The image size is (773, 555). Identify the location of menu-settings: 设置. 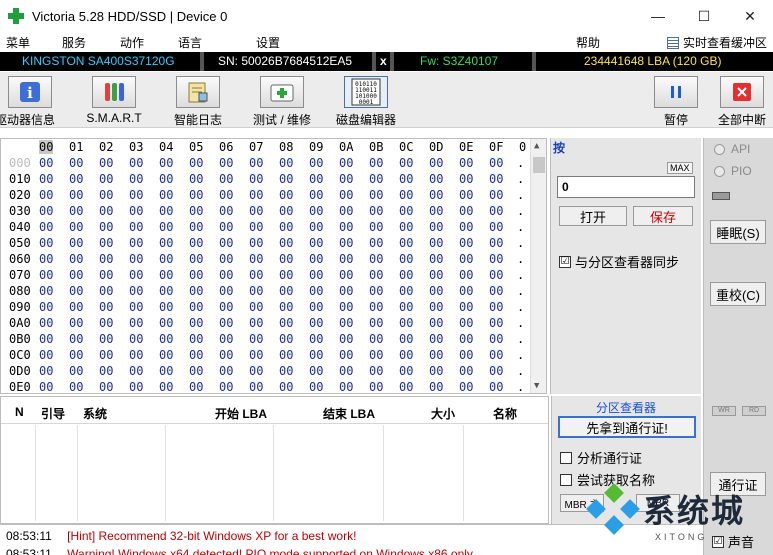
(268, 42).